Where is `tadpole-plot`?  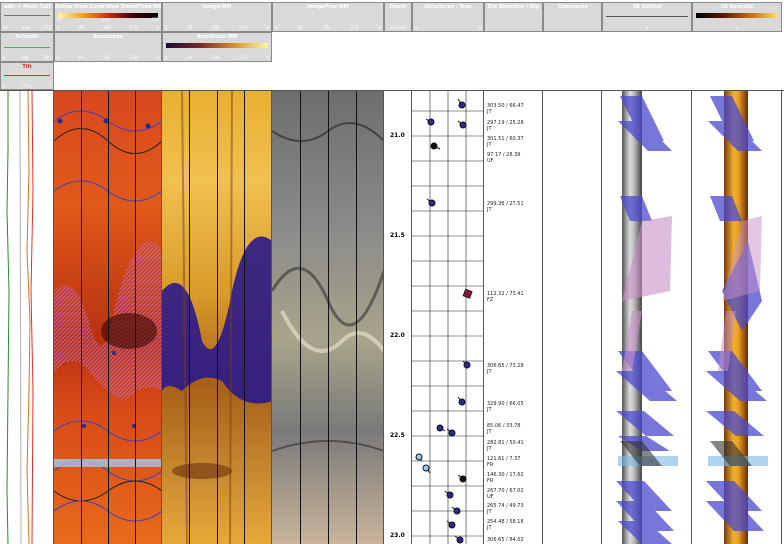 tadpole-plot is located at coordinates (447, 317).